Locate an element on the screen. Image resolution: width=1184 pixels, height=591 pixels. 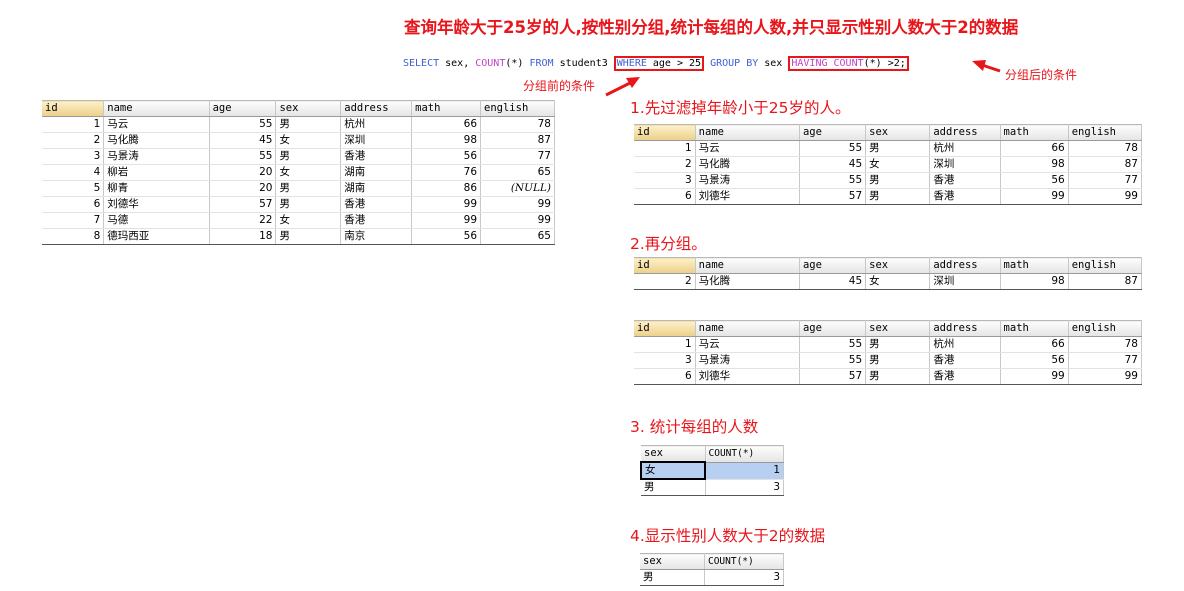
cell-id: 6 is located at coordinates (665, 376).